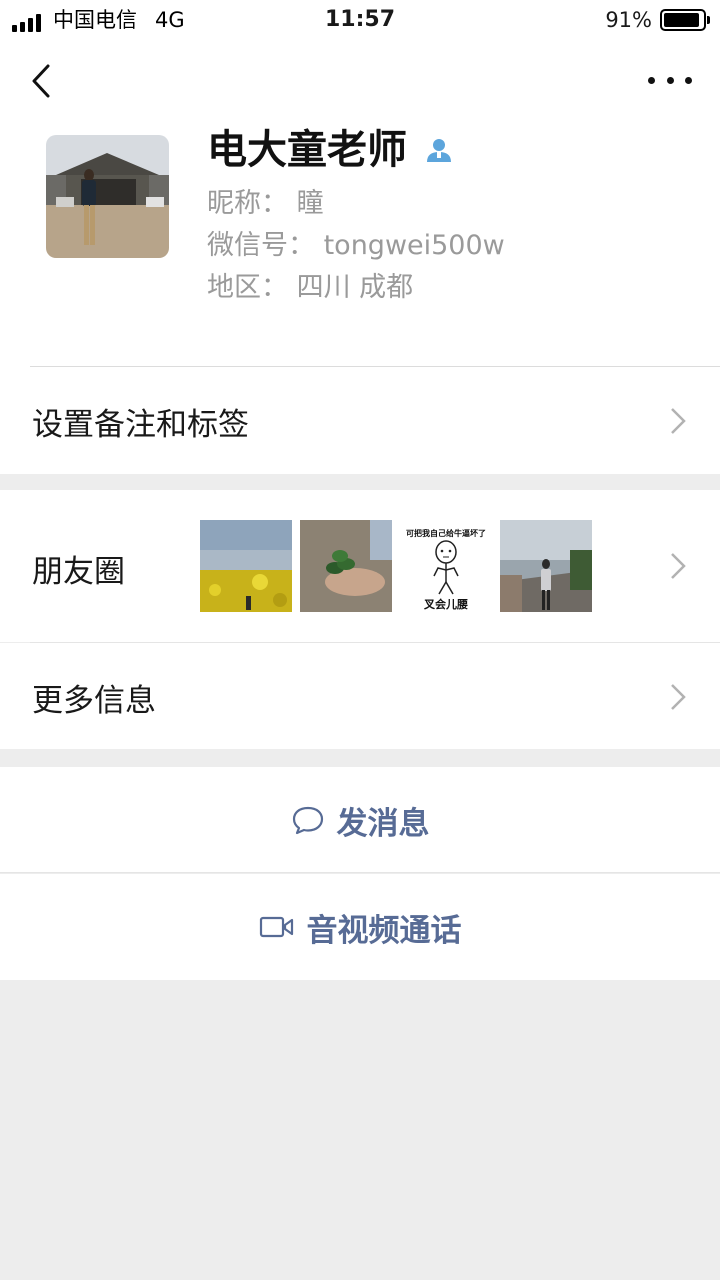  I want to click on more-info-label: 更多信息, so click(94, 701).